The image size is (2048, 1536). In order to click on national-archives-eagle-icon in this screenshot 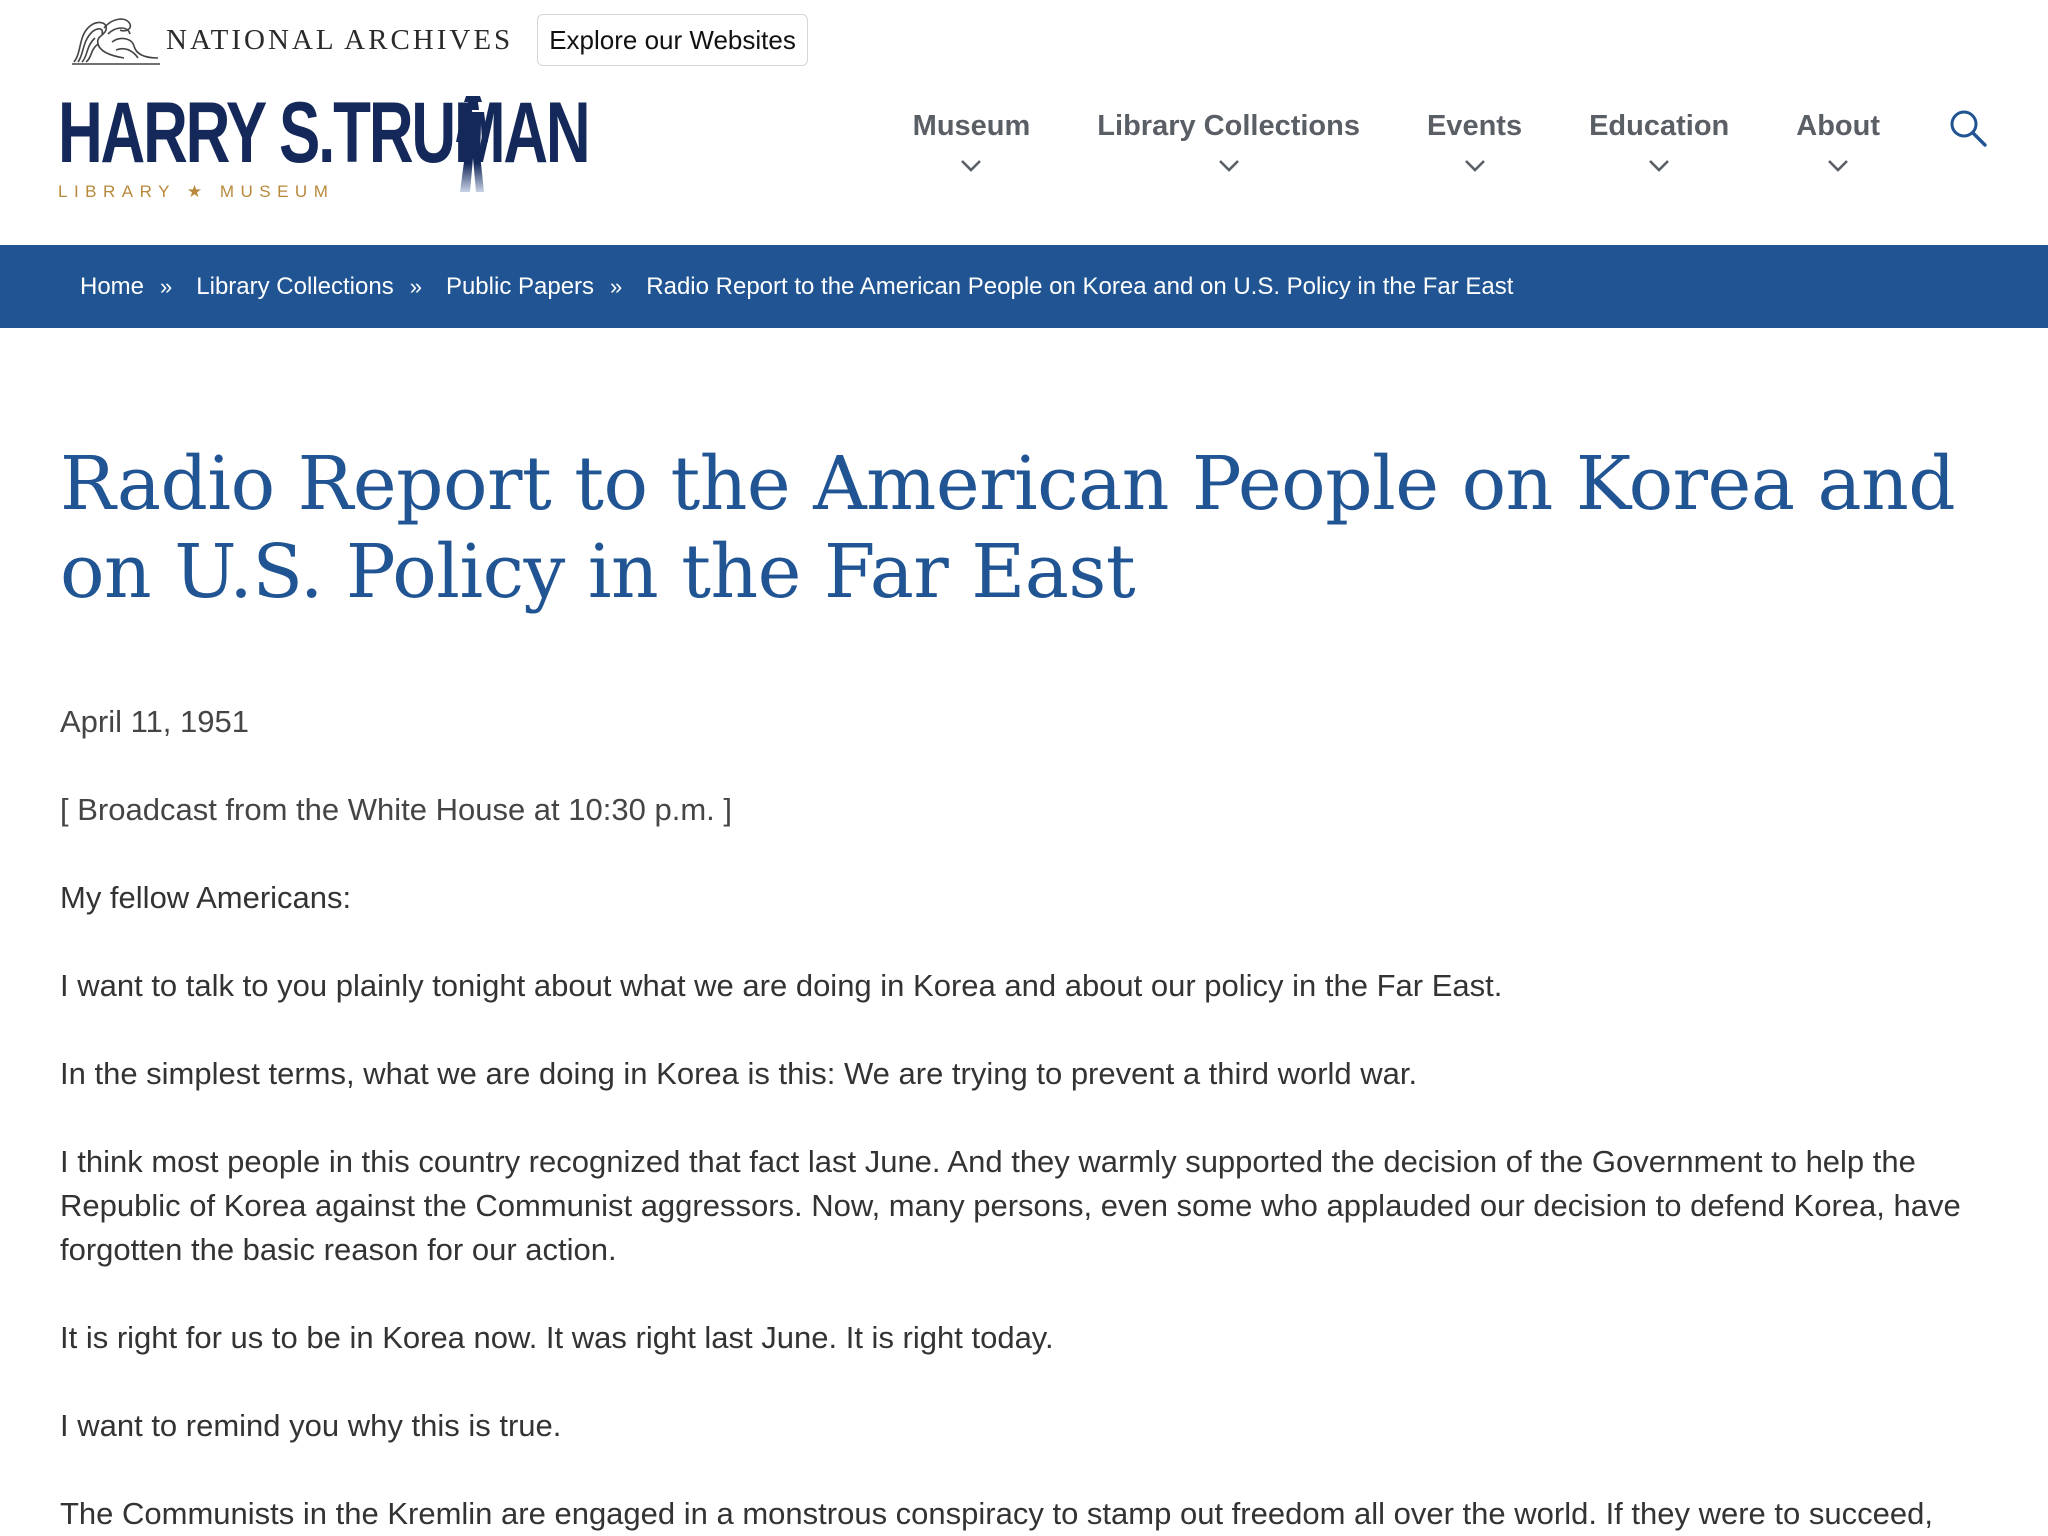, I will do `click(116, 41)`.